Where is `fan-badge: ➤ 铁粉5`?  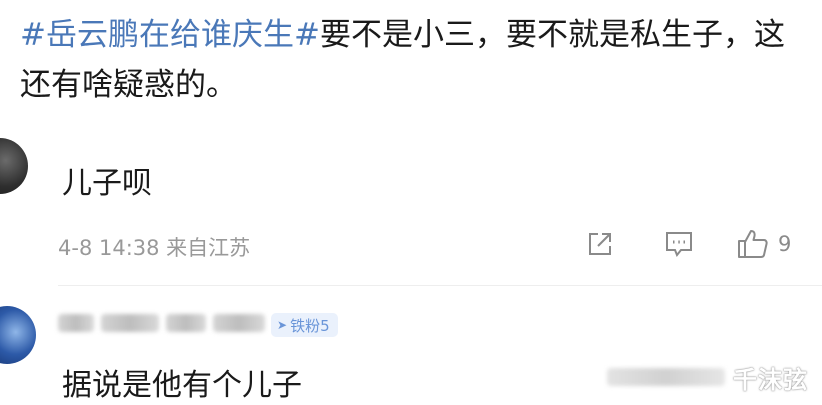
fan-badge: ➤ 铁粉5 is located at coordinates (304, 325).